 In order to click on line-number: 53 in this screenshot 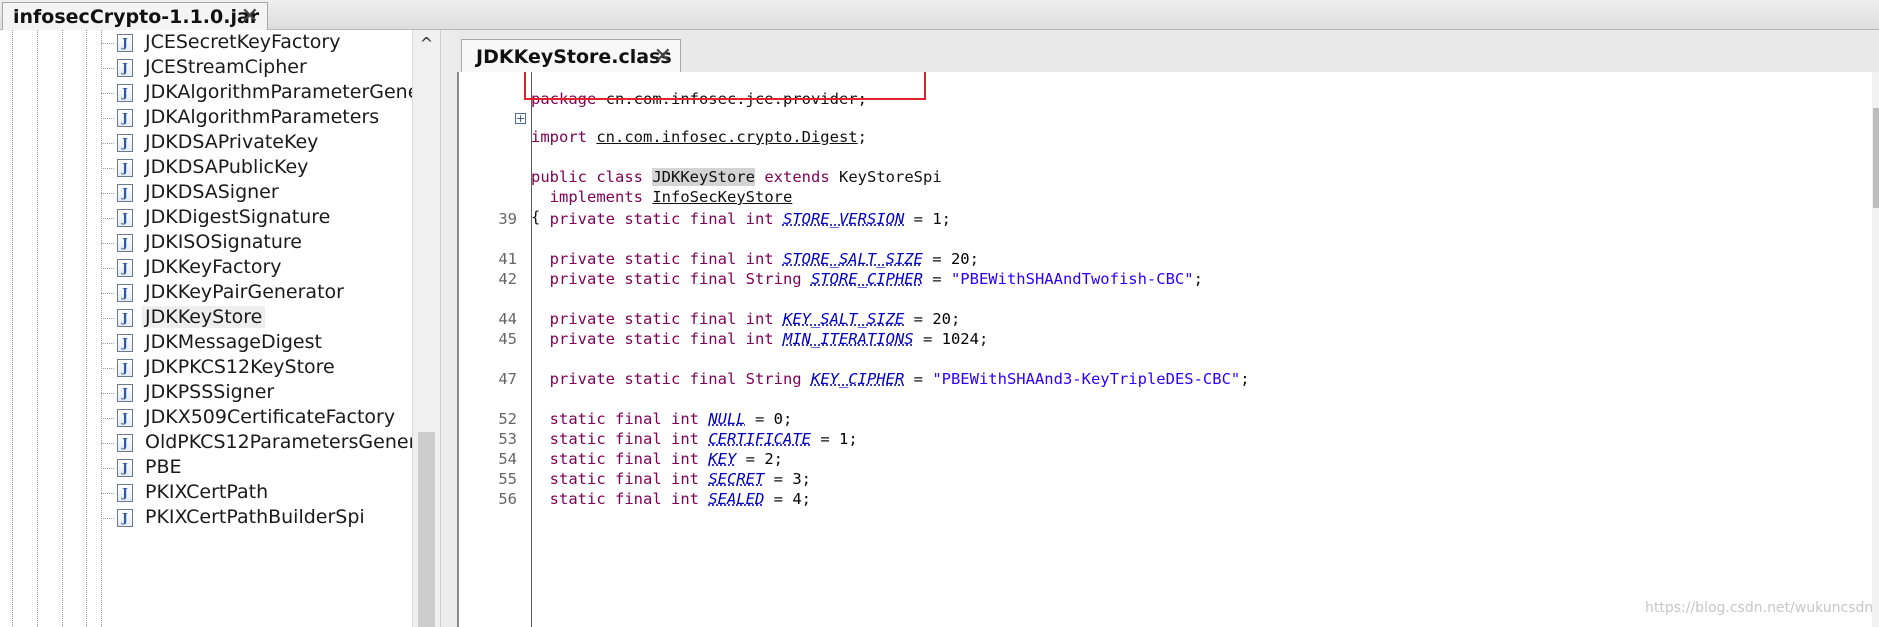, I will do `click(507, 439)`.